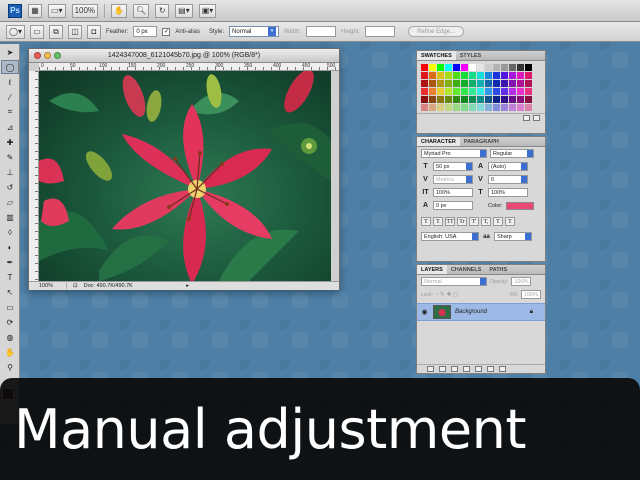  Describe the element at coordinates (10, 307) in the screenshot. I see `shape-tool-icon: ▭` at that location.